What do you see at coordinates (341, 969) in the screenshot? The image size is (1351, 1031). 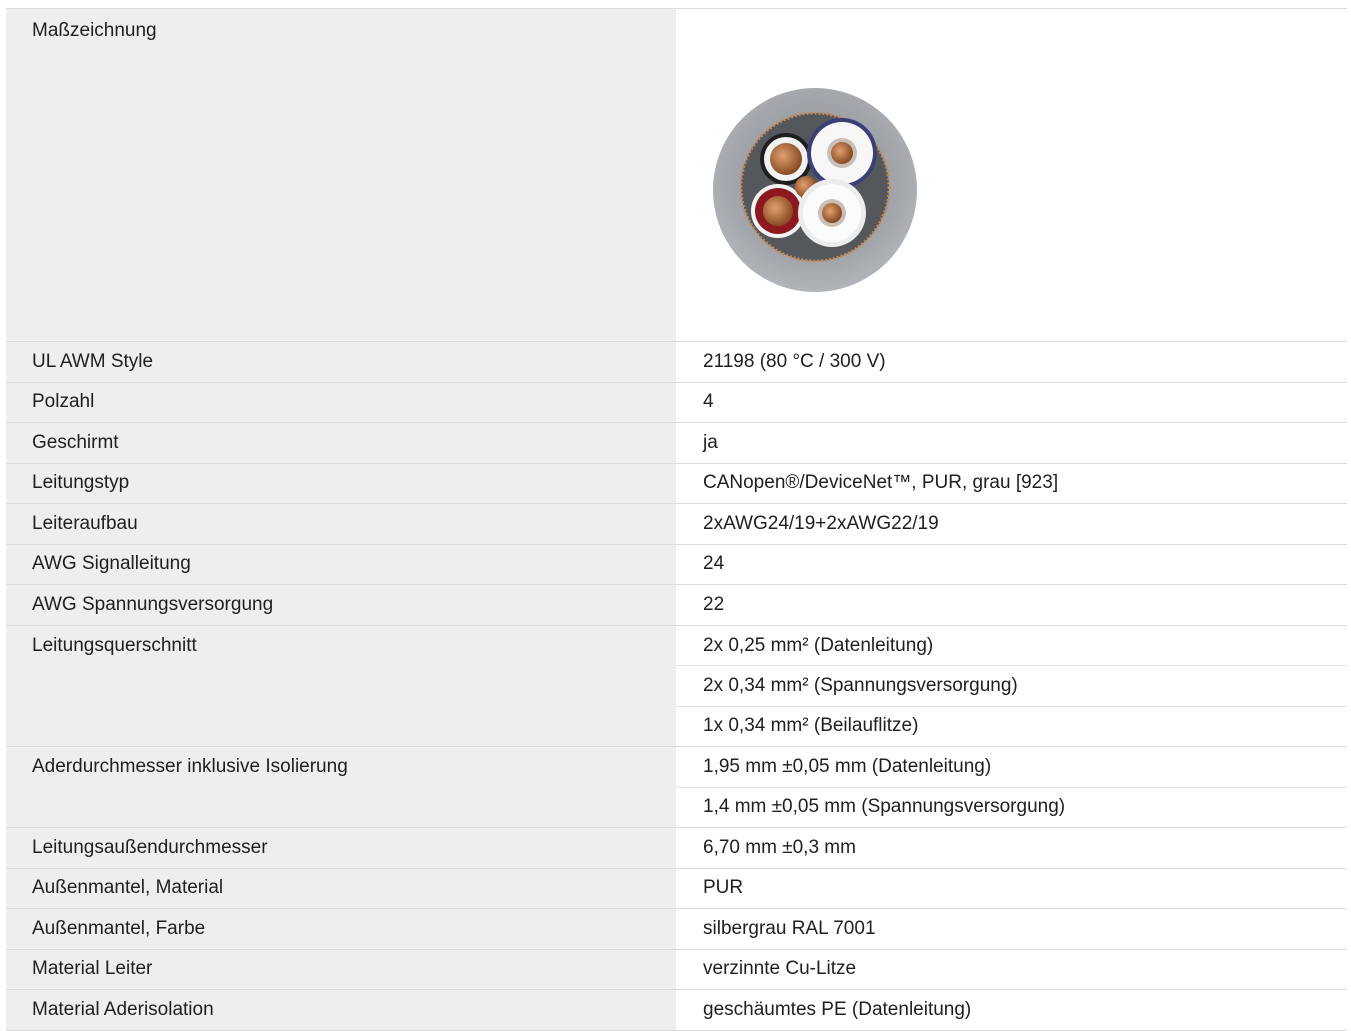 I see `spec-label: Material Leiter` at bounding box center [341, 969].